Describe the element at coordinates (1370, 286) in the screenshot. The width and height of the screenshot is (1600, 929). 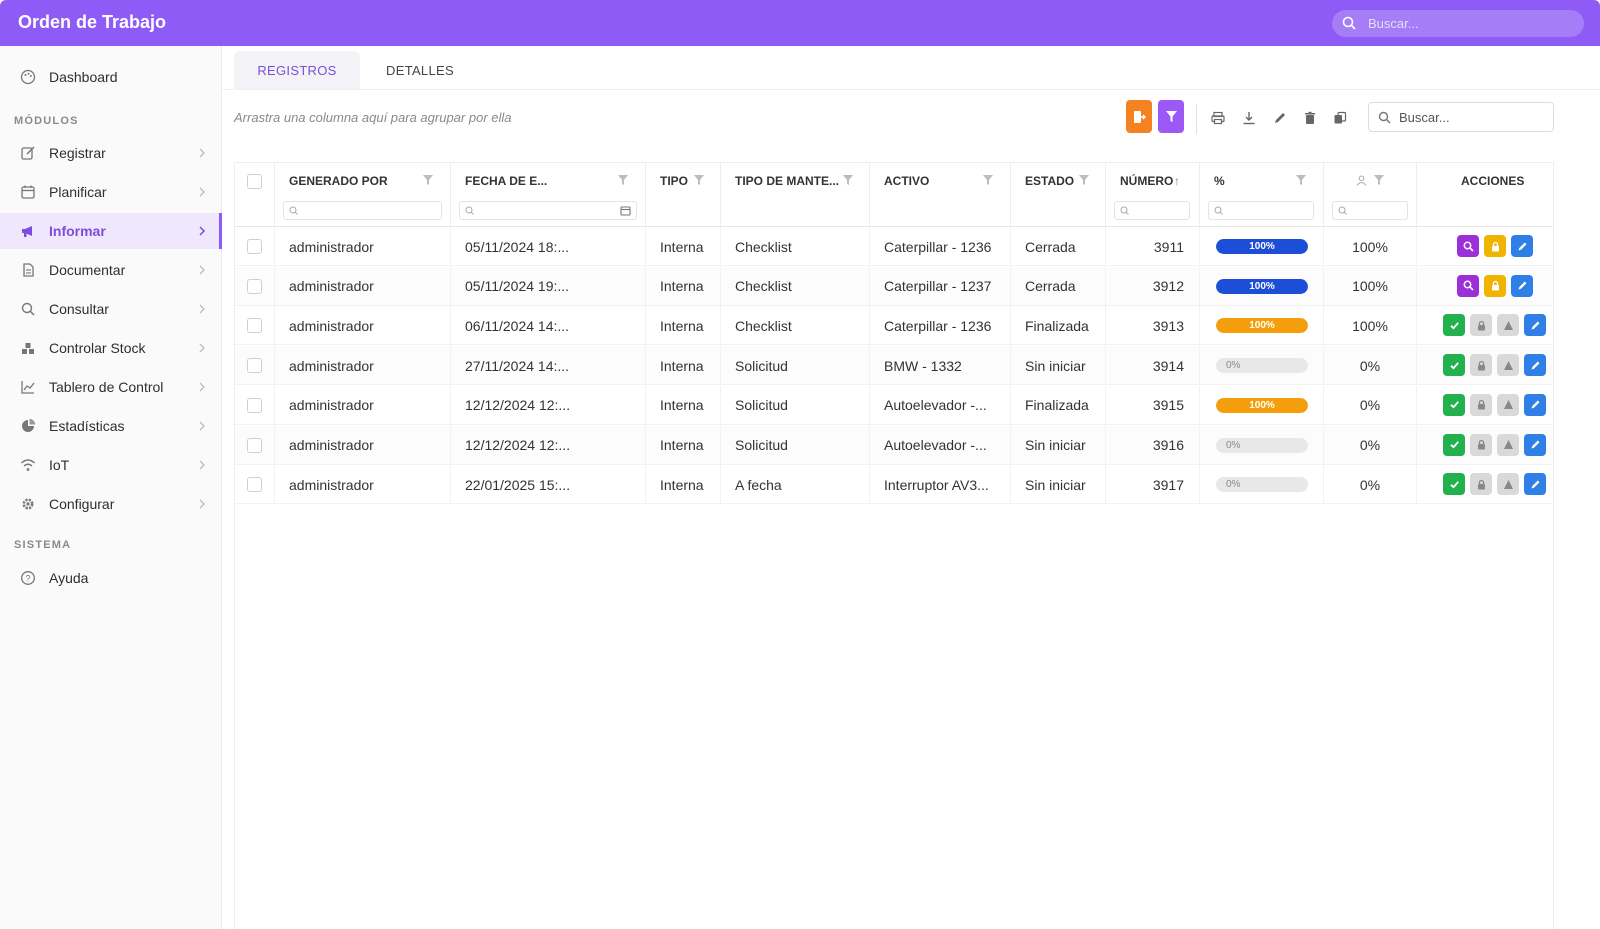
I see `cell-text: 100%` at that location.